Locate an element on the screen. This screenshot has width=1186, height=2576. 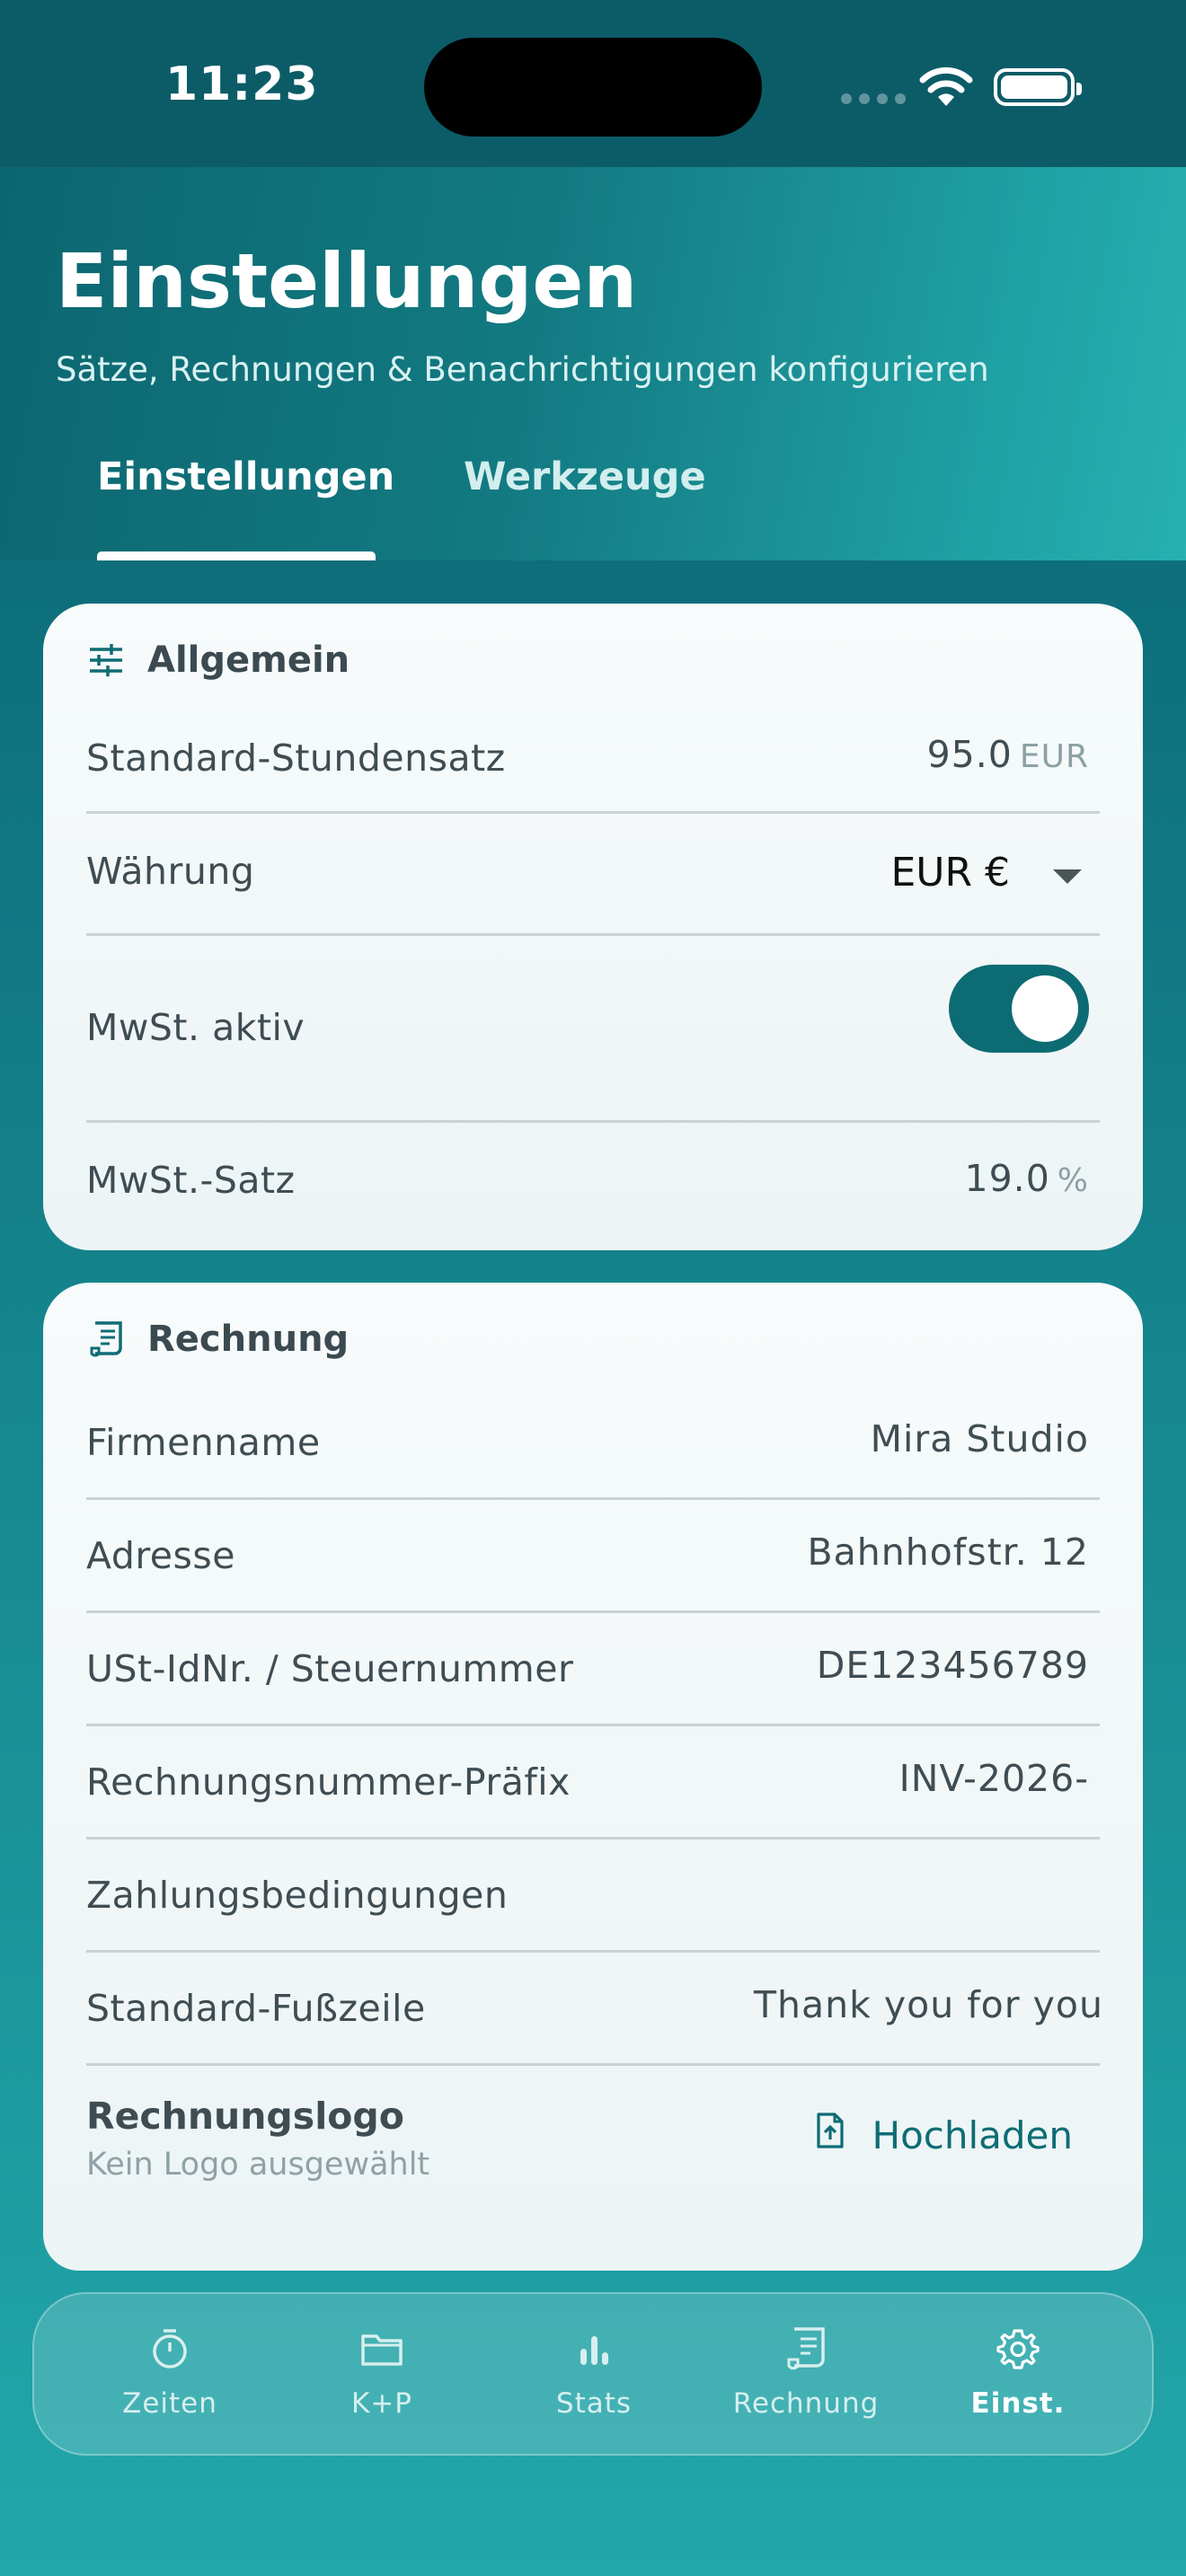
tab-einstellungen: Einstellungen is located at coordinates (245, 476).